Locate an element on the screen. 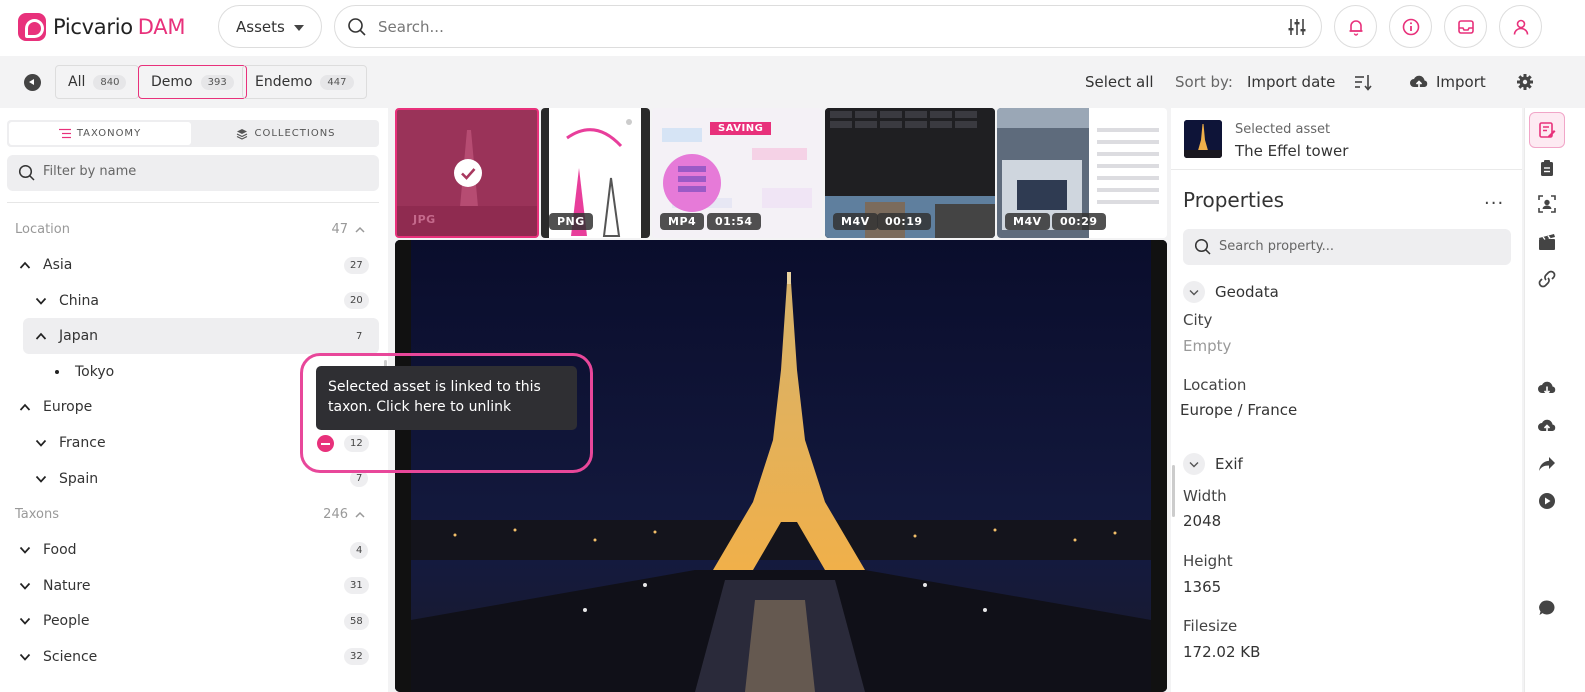 The width and height of the screenshot is (1585, 692). notifications-button is located at coordinates (1355, 26).